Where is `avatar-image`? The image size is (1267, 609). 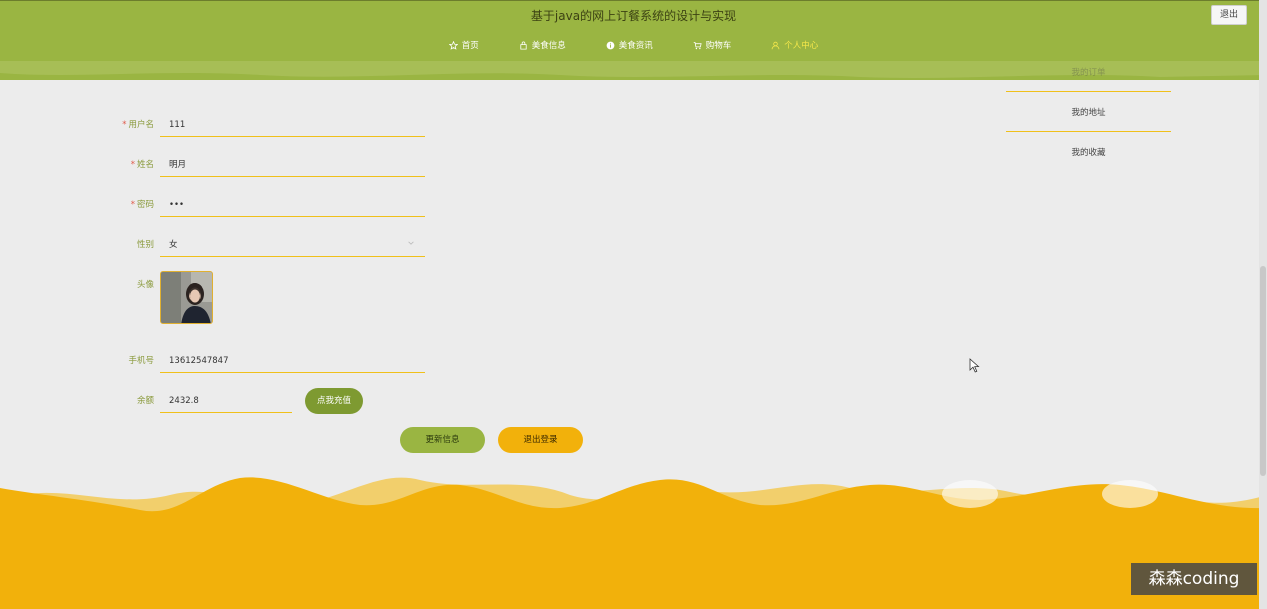
avatar-image is located at coordinates (186, 297).